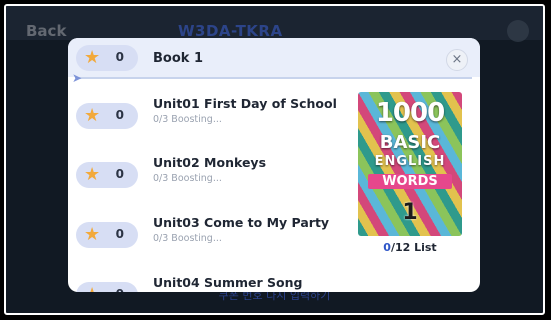 This screenshot has height=320, width=551. I want to click on unit-title: Unit04 Summer Song, so click(228, 282).